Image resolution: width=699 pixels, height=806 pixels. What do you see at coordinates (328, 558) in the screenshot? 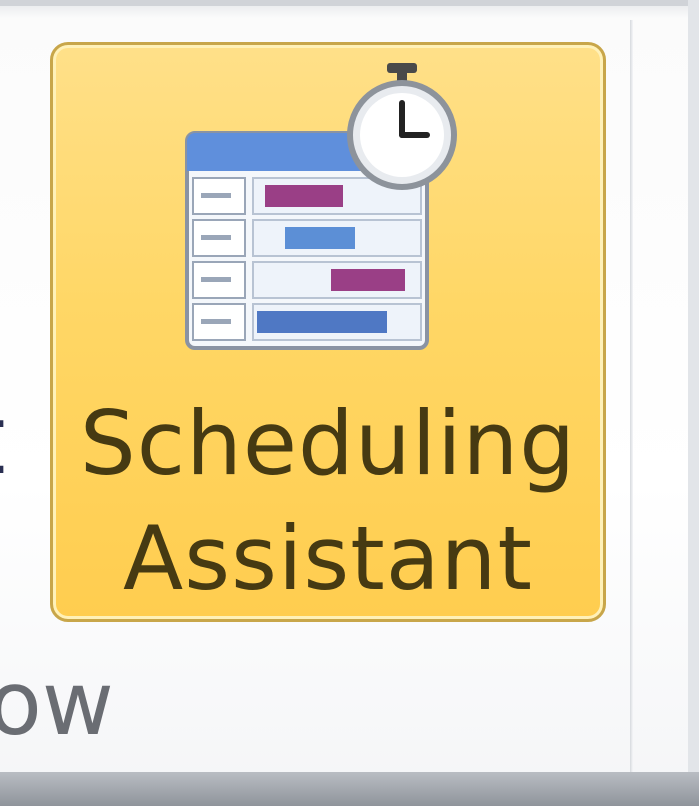
I see `scheduling-assistant-label-line2: Assistant` at bounding box center [328, 558].